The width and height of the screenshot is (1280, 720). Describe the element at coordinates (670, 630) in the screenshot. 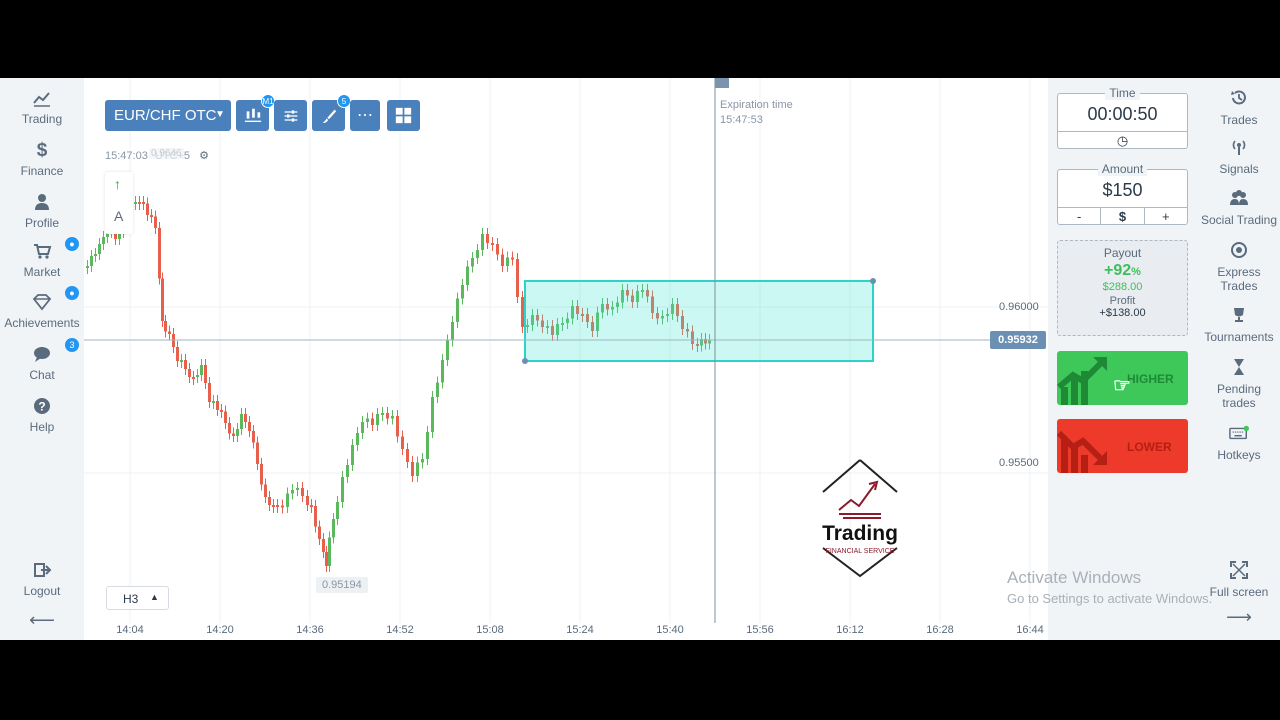

I see `time-axis-label: 15:40` at that location.